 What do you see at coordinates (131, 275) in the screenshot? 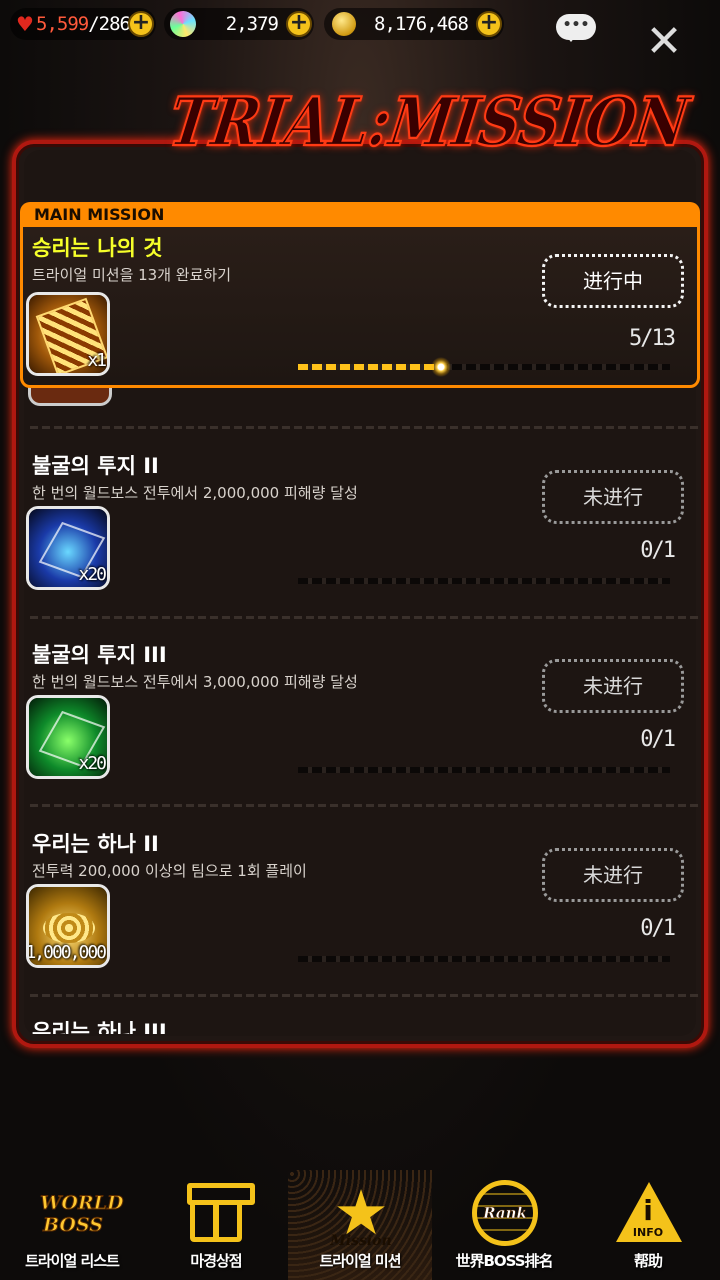
I see `main-mission-desc: 트라이얼 미션을 13개 완료하기` at bounding box center [131, 275].